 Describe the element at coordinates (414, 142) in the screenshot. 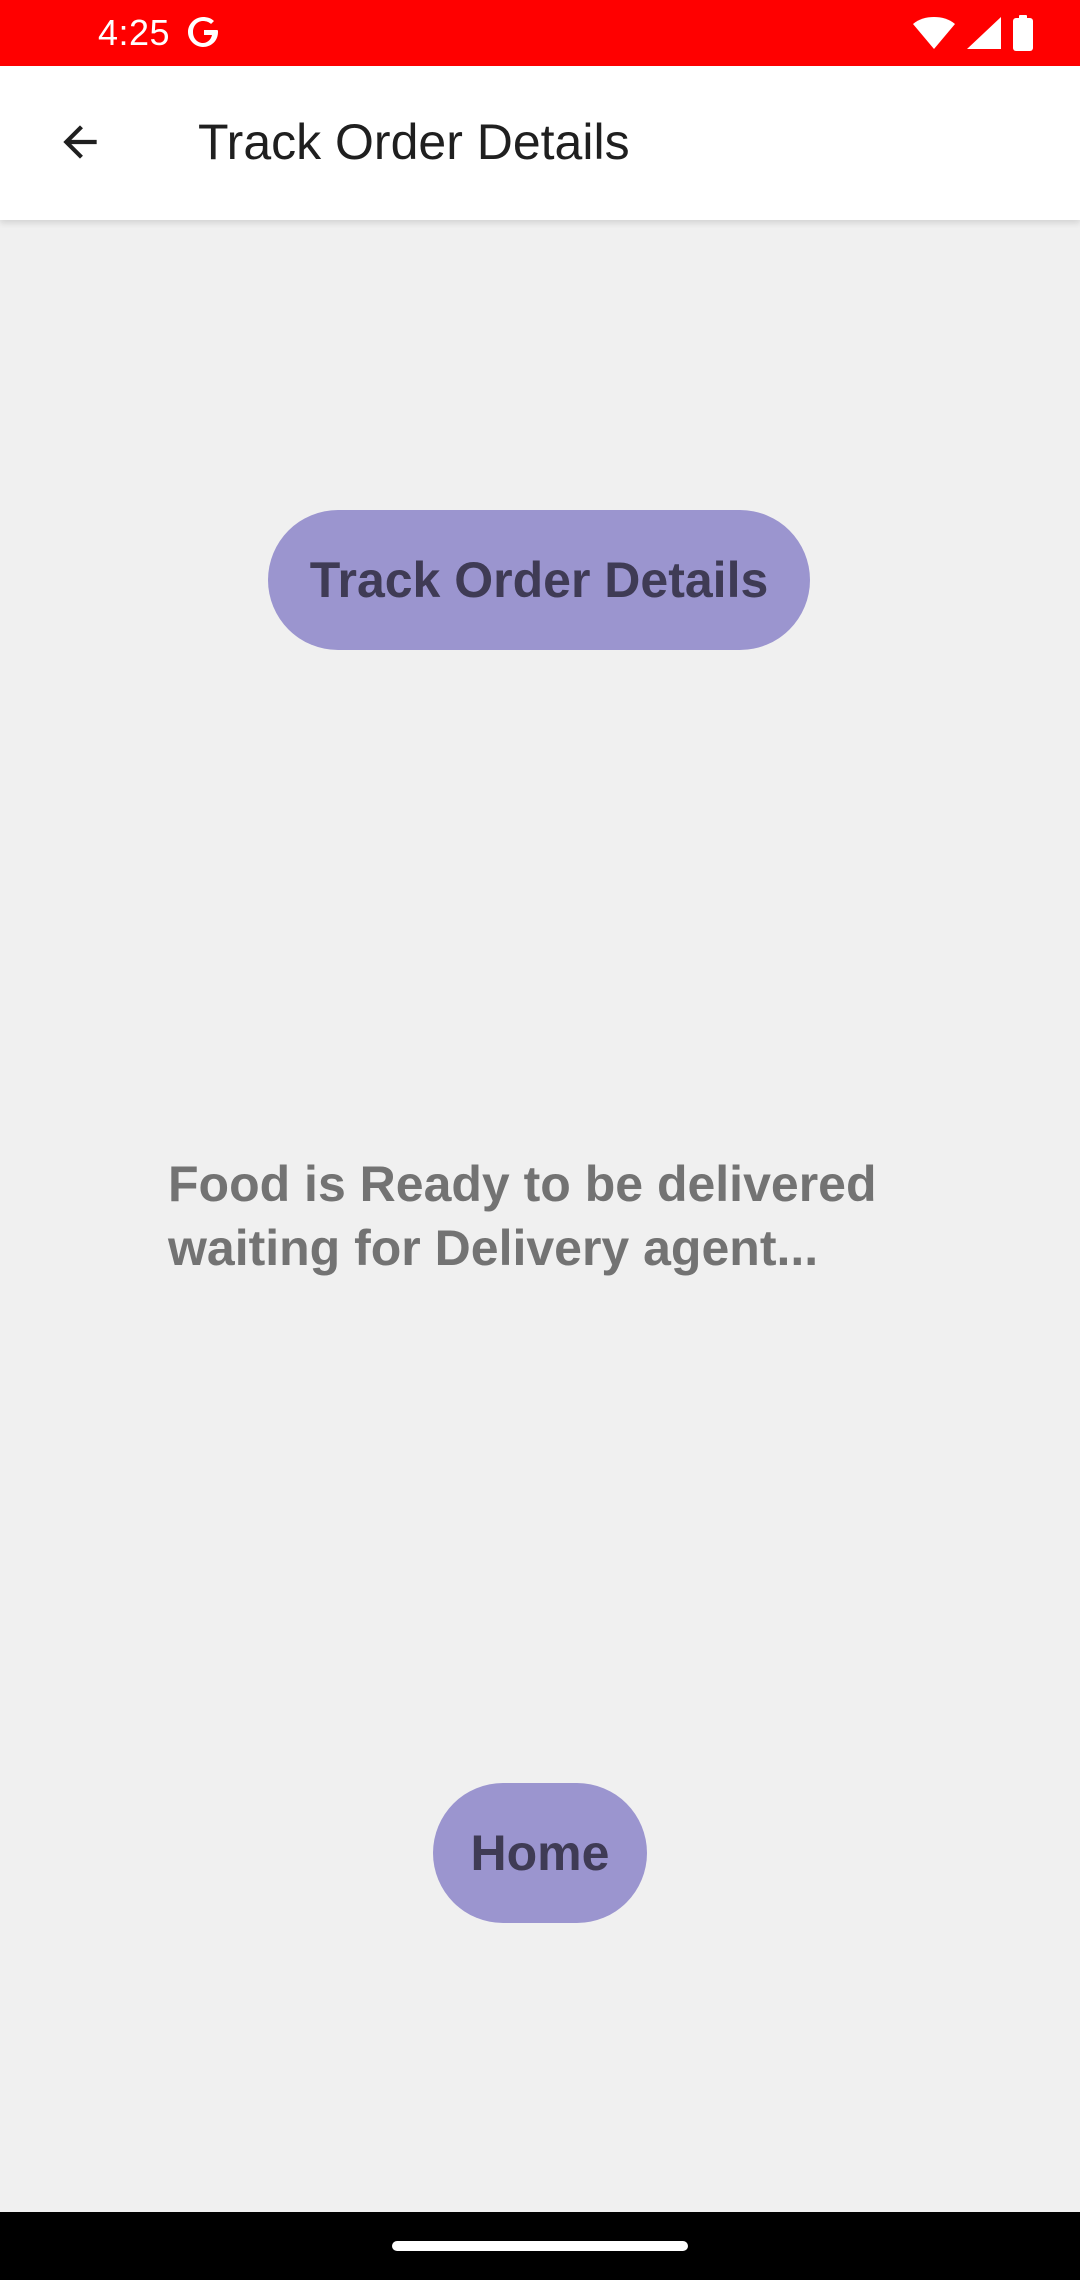

I see `page-title: Track Order Details` at that location.